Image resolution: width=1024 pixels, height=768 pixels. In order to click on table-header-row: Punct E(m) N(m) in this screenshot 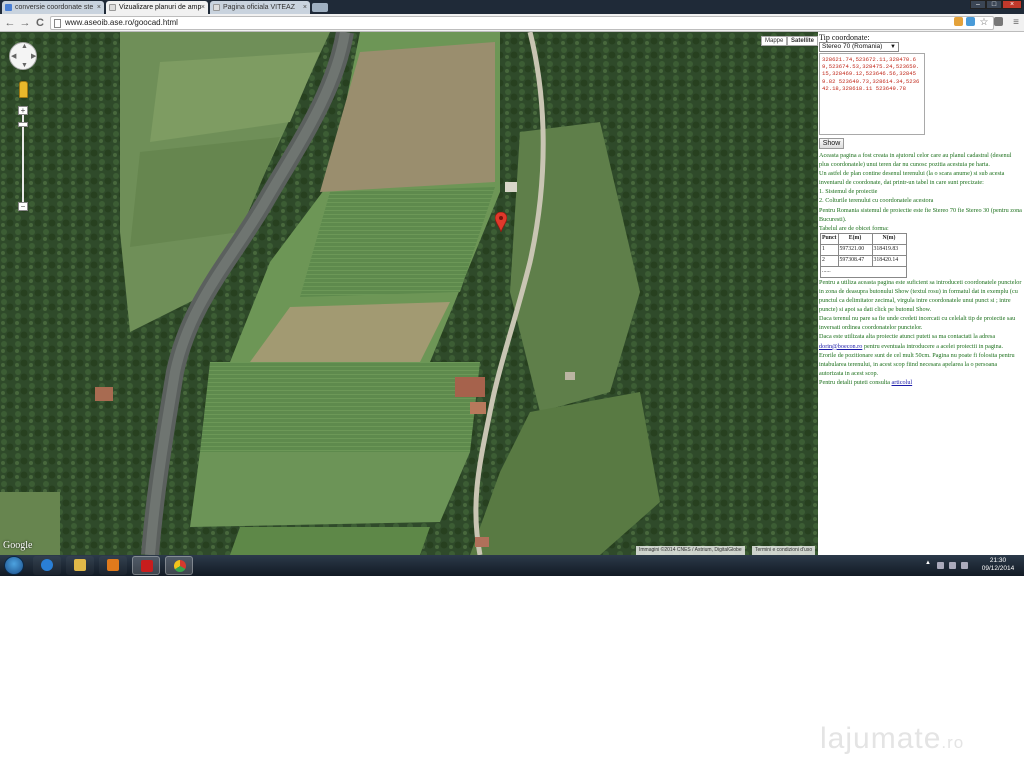, I will do `click(863, 238)`.